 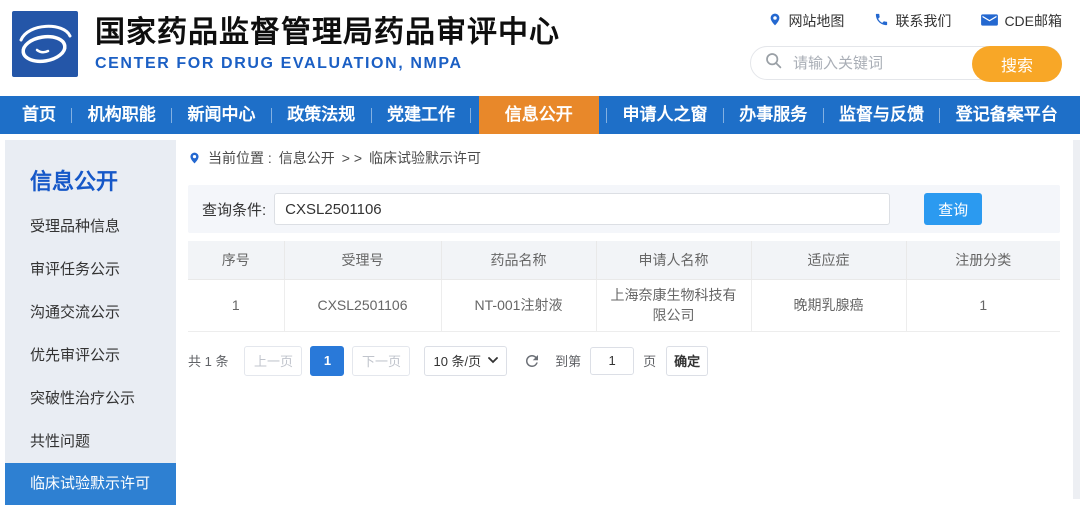 I want to click on refresh-icon, so click(x=532, y=361).